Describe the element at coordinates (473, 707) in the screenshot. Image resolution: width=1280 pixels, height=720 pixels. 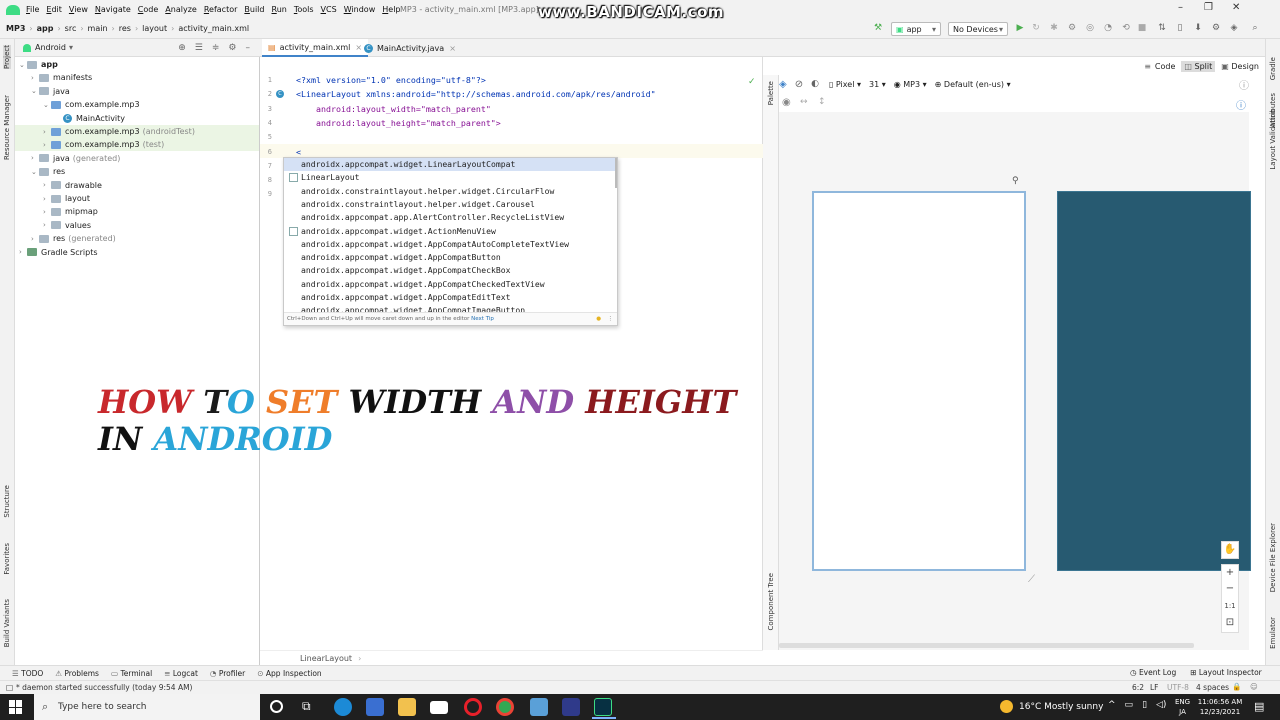
I see `opera-icon` at that location.